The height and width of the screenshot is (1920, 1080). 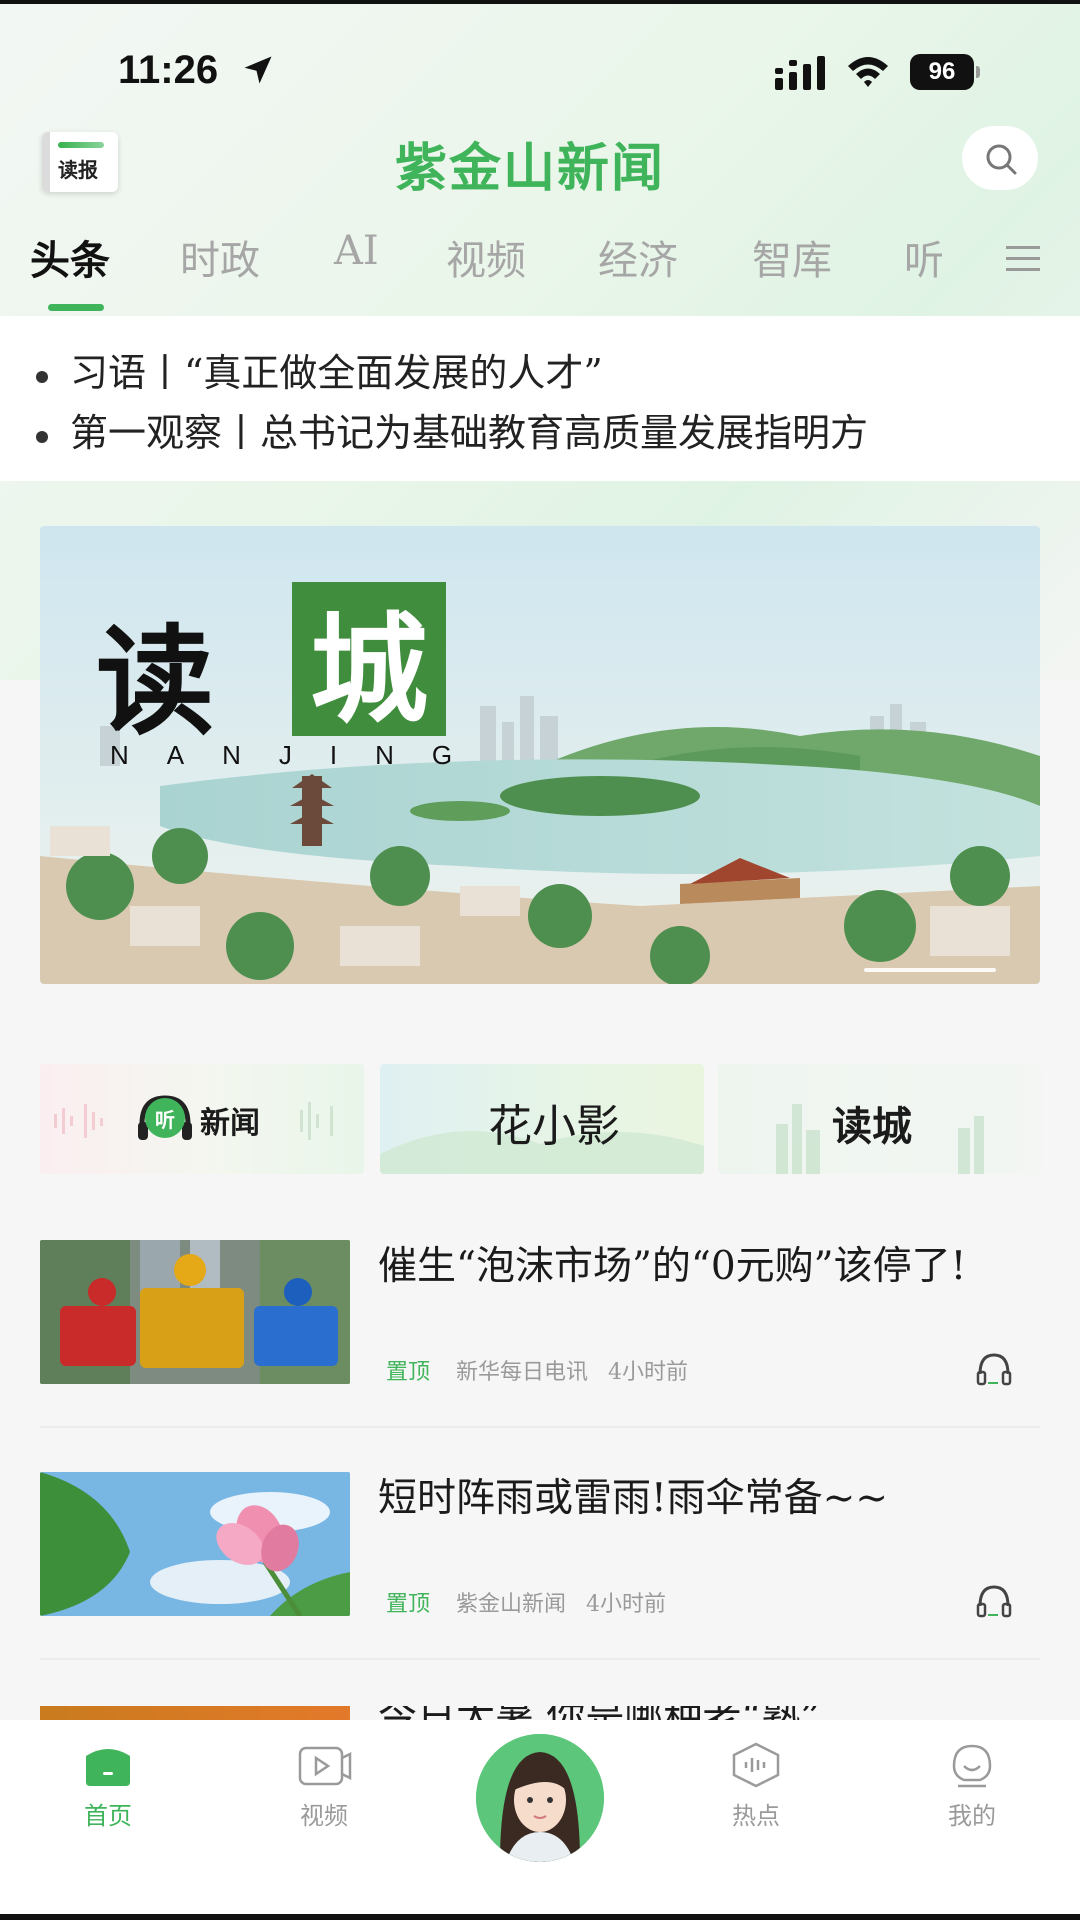 What do you see at coordinates (756, 1816) in the screenshot?
I see `tabbar-label: 热点` at bounding box center [756, 1816].